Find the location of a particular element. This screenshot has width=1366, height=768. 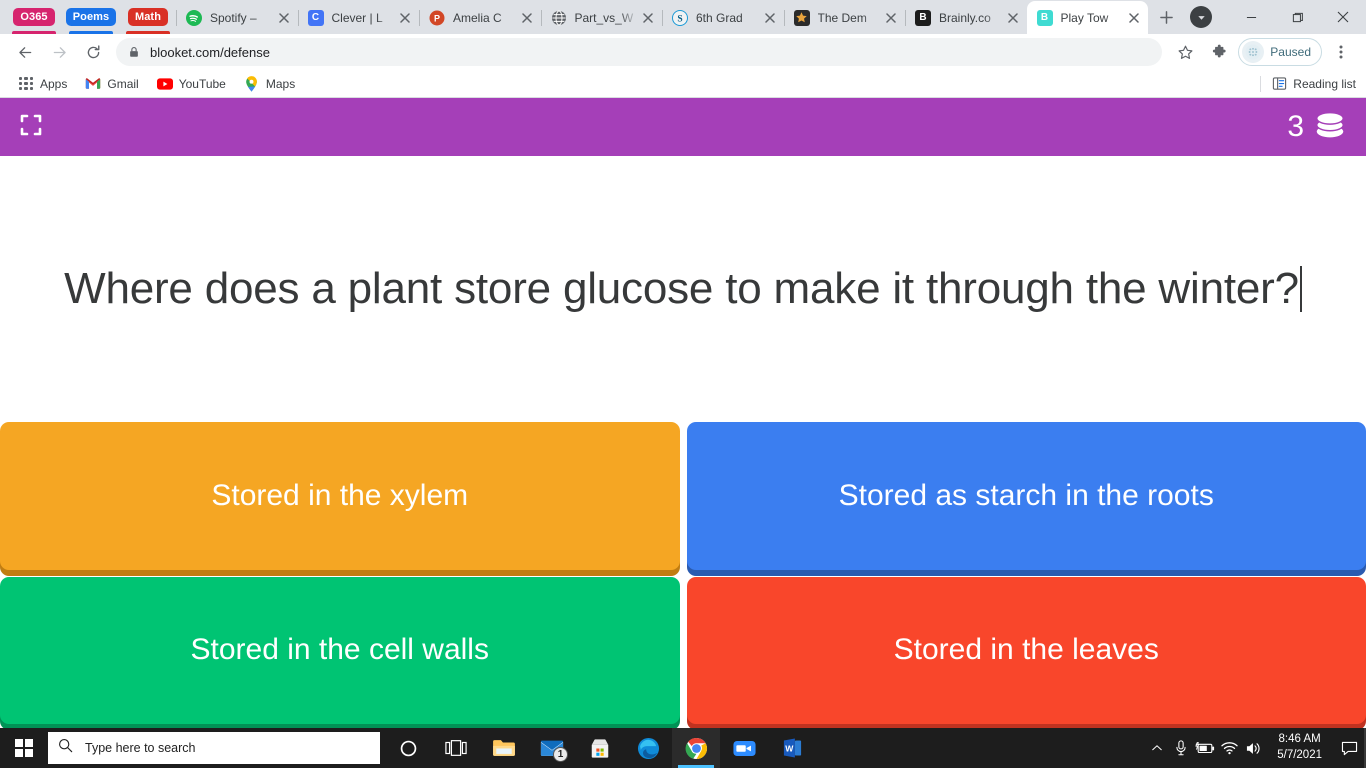

download-indicator-icon is located at coordinates (1201, 17).